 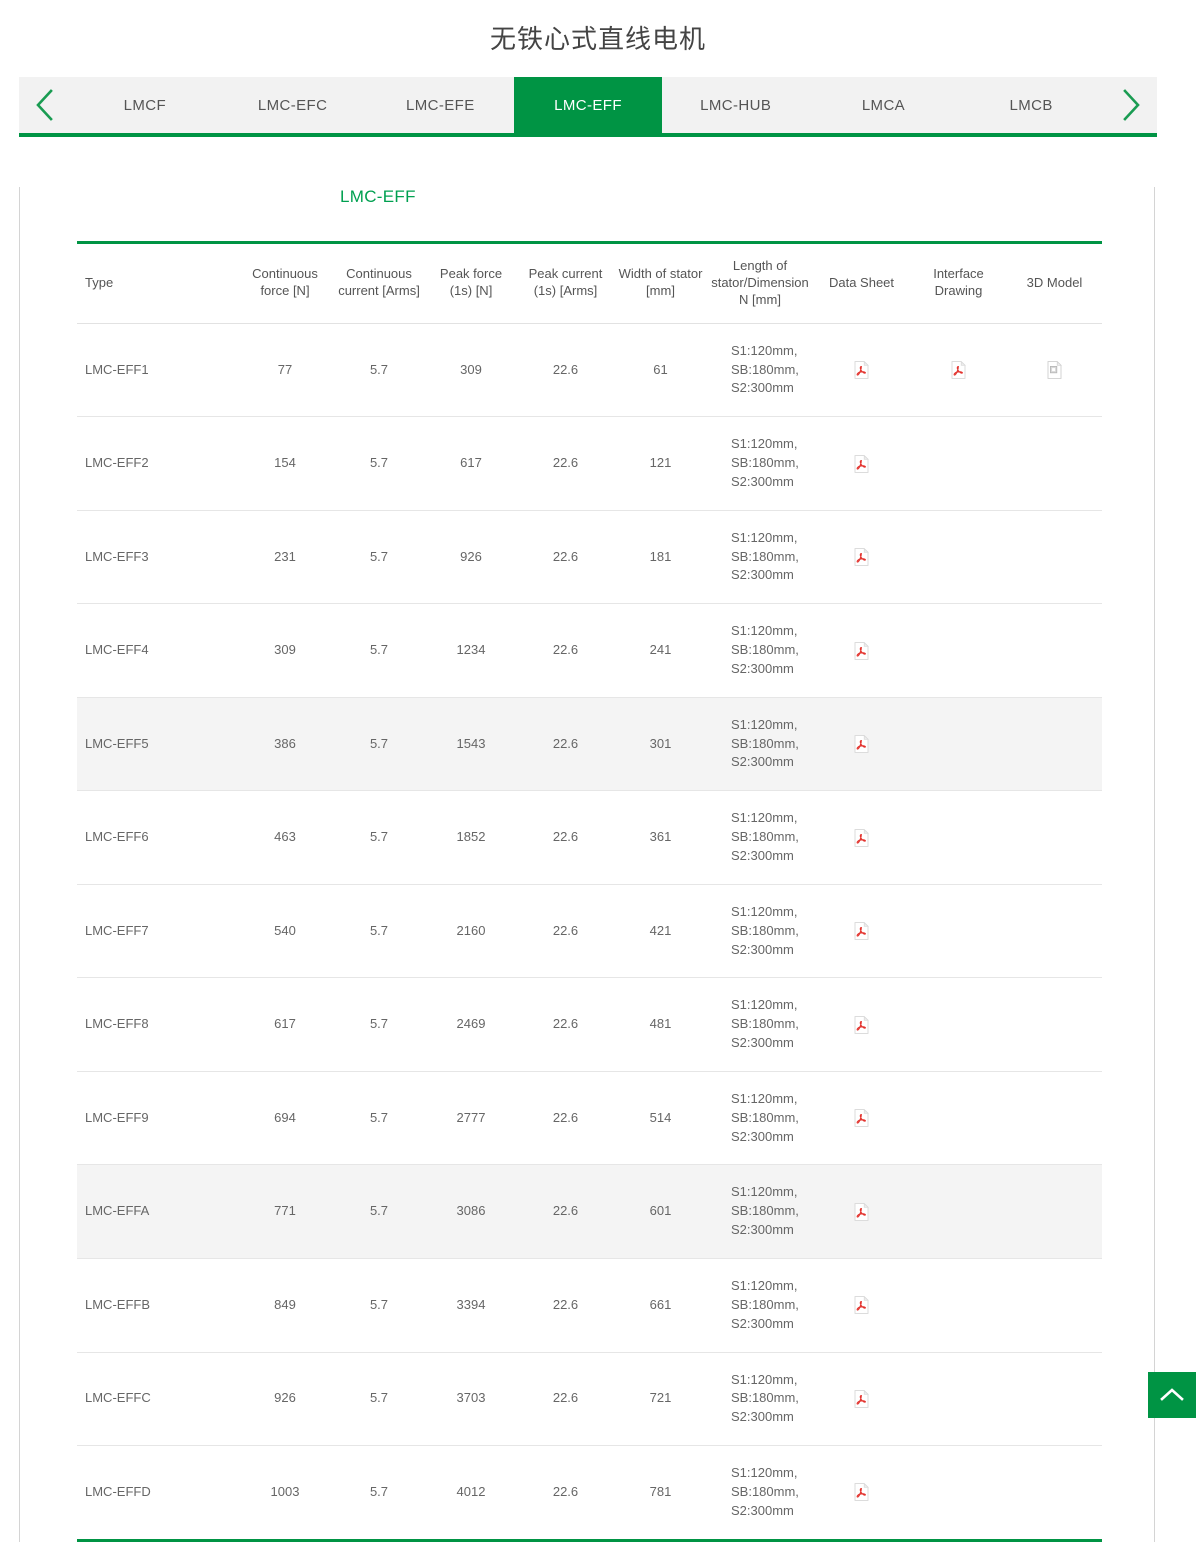 What do you see at coordinates (45, 105) in the screenshot?
I see `tab-prev-arrow` at bounding box center [45, 105].